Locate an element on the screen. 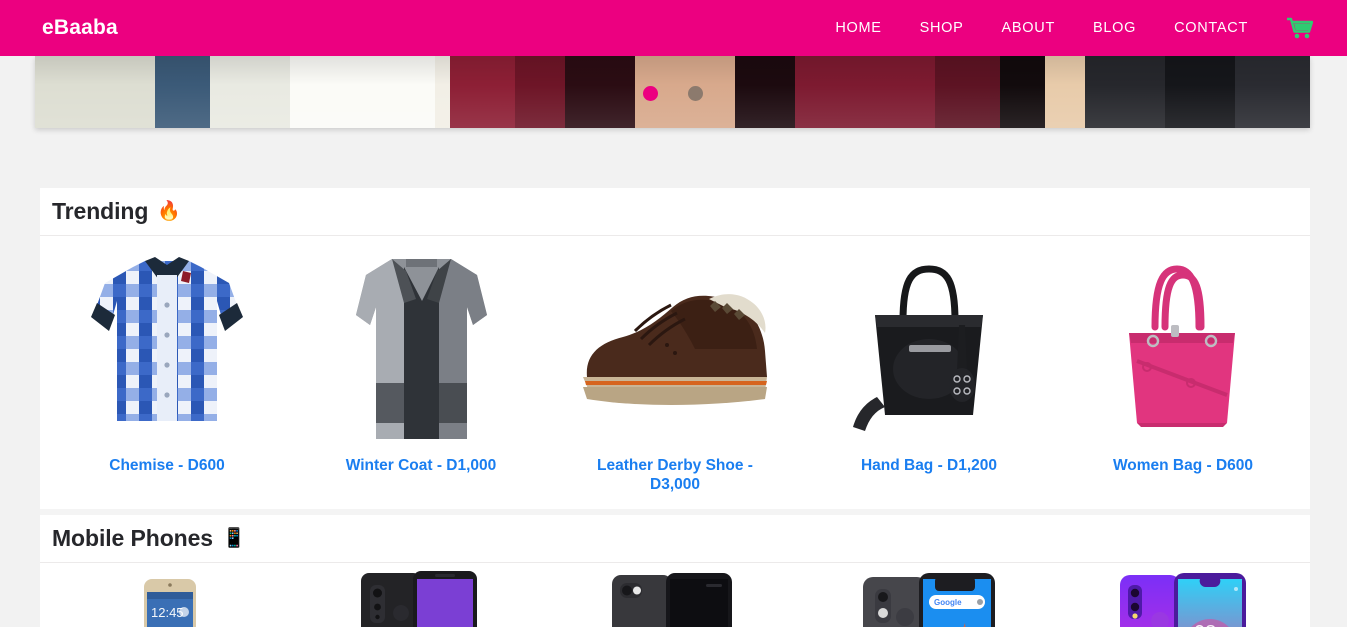 The image size is (1347, 627). svg-text: 08 is located at coordinates (1205, 624).